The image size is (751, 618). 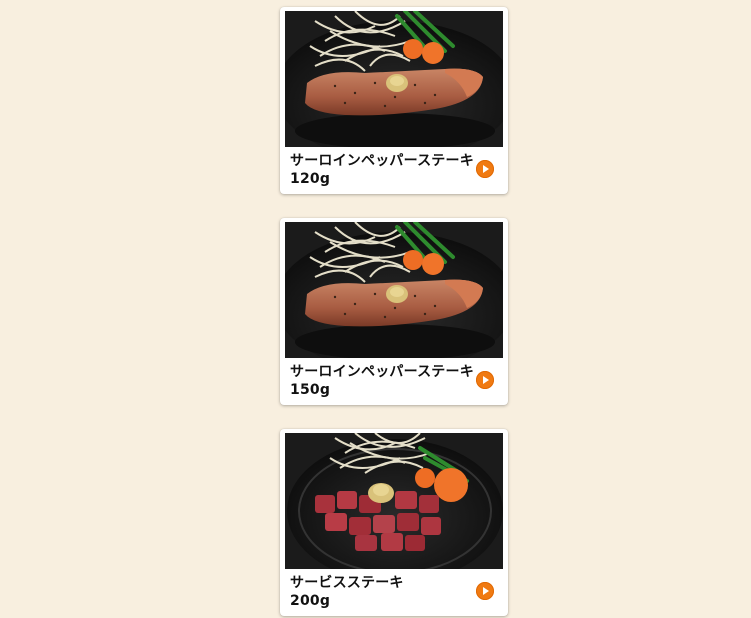 I want to click on menu-item-title: サーロインペッパーステーキ 120g, so click(x=382, y=170).